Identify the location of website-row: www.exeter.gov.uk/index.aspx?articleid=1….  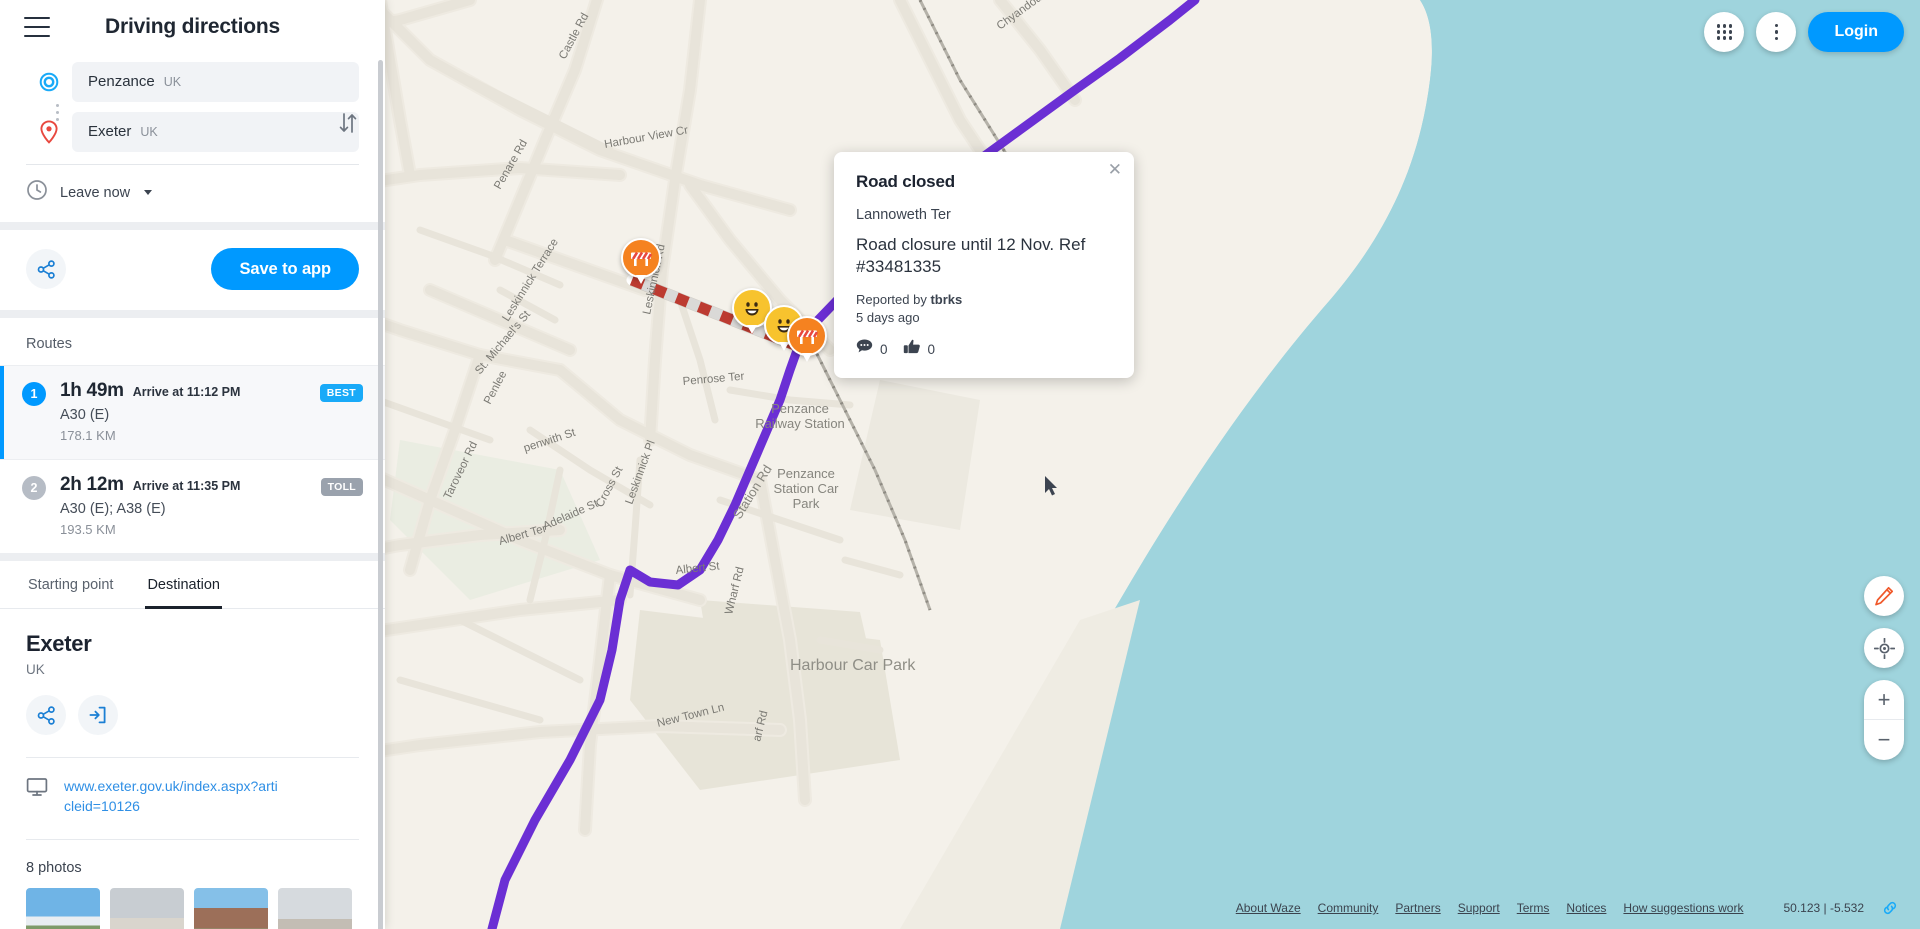
(192, 787).